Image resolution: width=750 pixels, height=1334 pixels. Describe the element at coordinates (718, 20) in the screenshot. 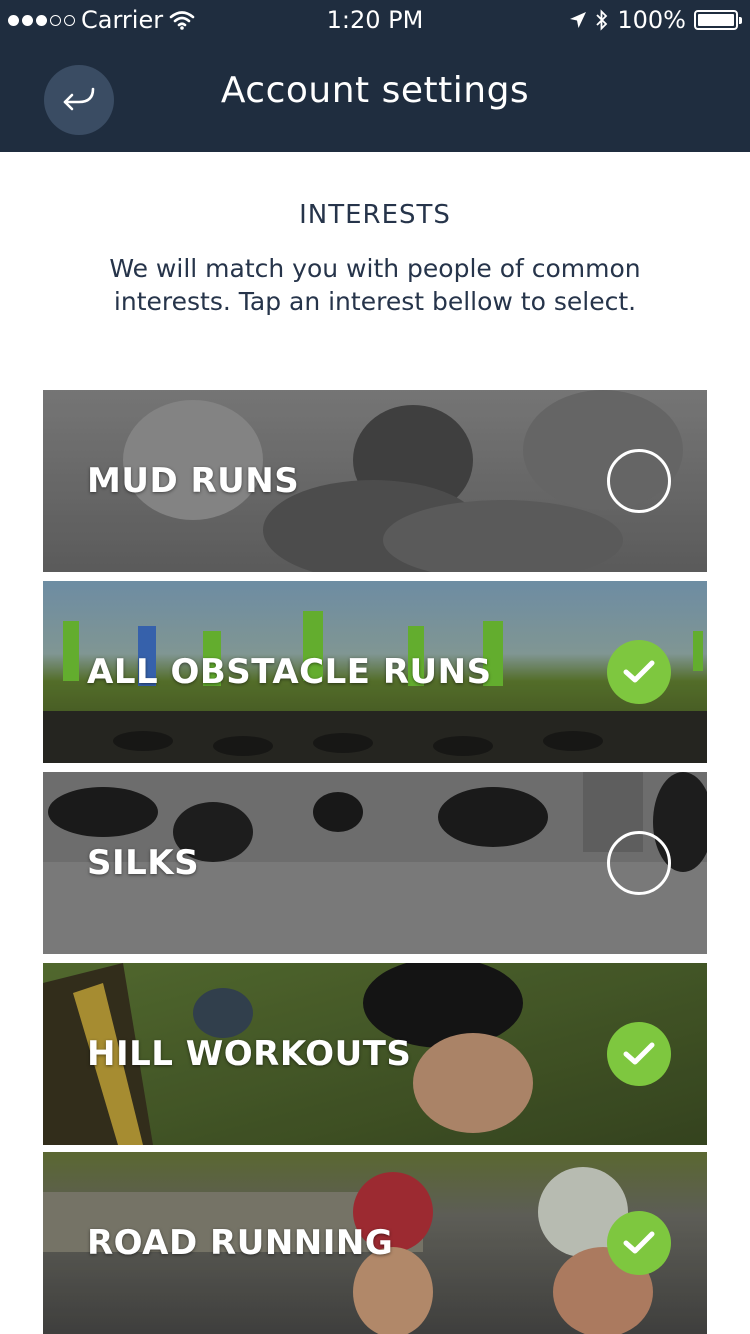

I see `battery-icon` at that location.